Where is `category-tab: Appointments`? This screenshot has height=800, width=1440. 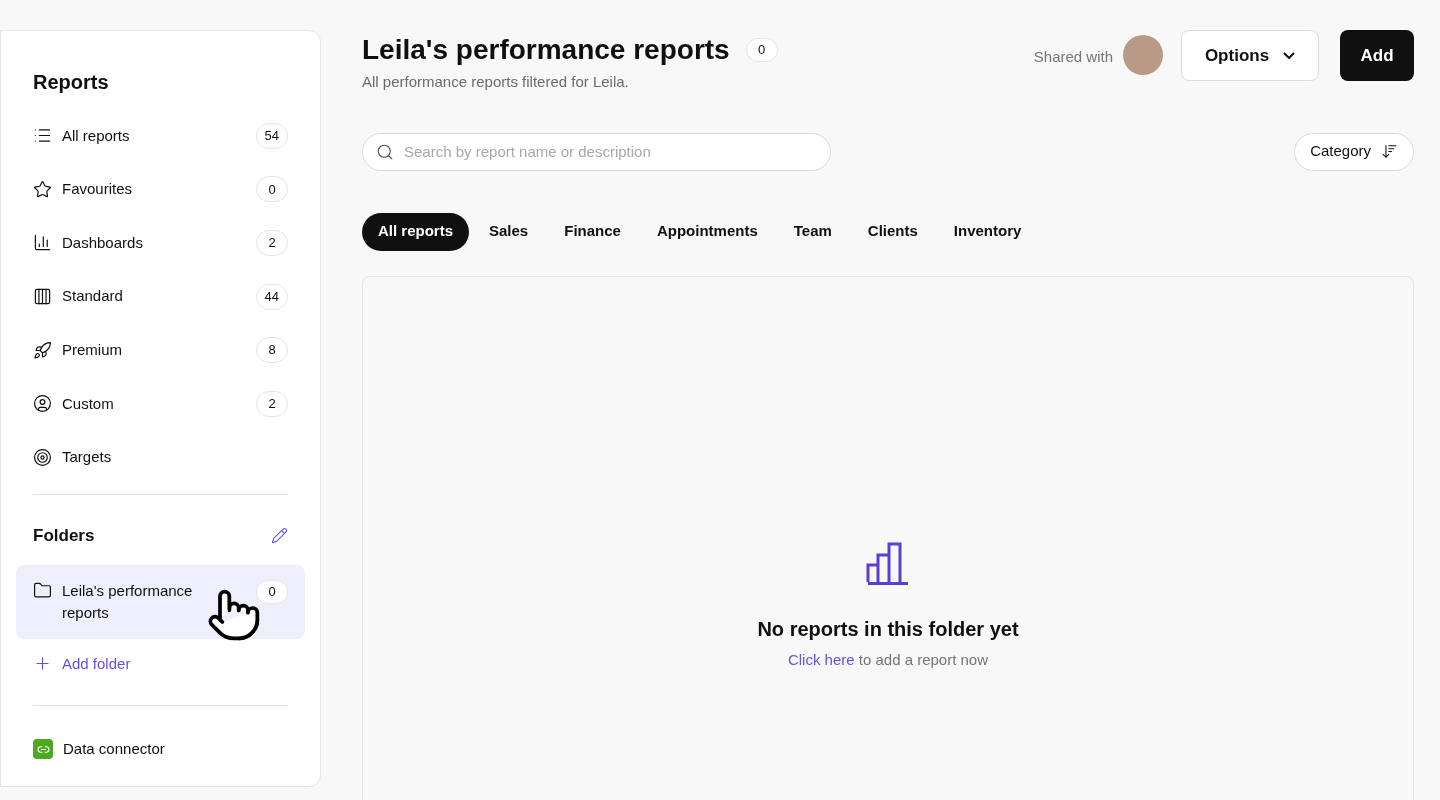
category-tab: Appointments is located at coordinates (707, 231).